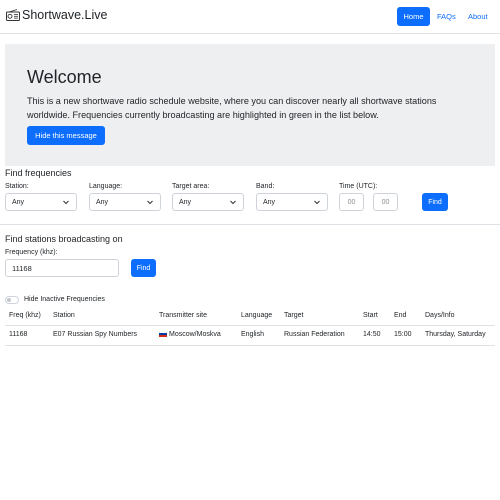 Image resolution: width=500 pixels, height=500 pixels. I want to click on radio-icon, so click(13, 15).